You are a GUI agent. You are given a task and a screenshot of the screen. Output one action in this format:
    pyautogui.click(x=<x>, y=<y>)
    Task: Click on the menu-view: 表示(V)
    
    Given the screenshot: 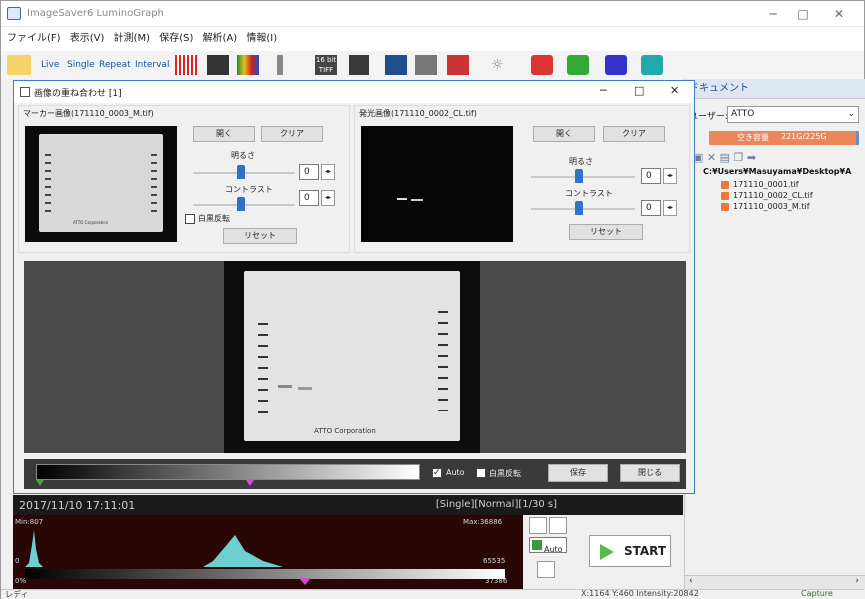 What is the action you would take?
    pyautogui.click(x=87, y=39)
    